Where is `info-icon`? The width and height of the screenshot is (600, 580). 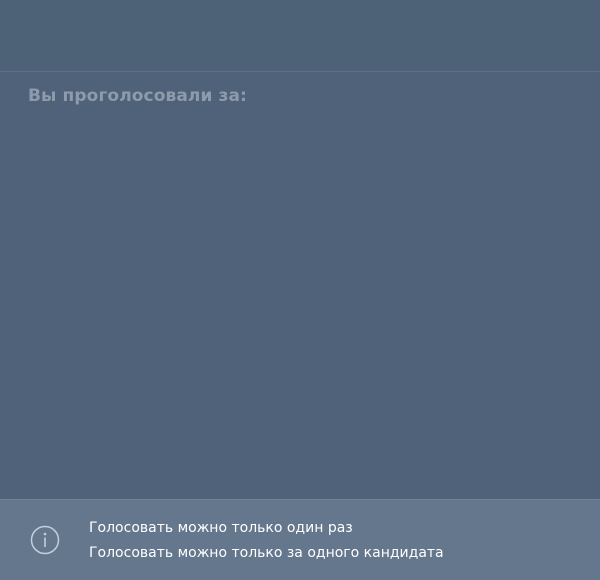 info-icon is located at coordinates (45, 540).